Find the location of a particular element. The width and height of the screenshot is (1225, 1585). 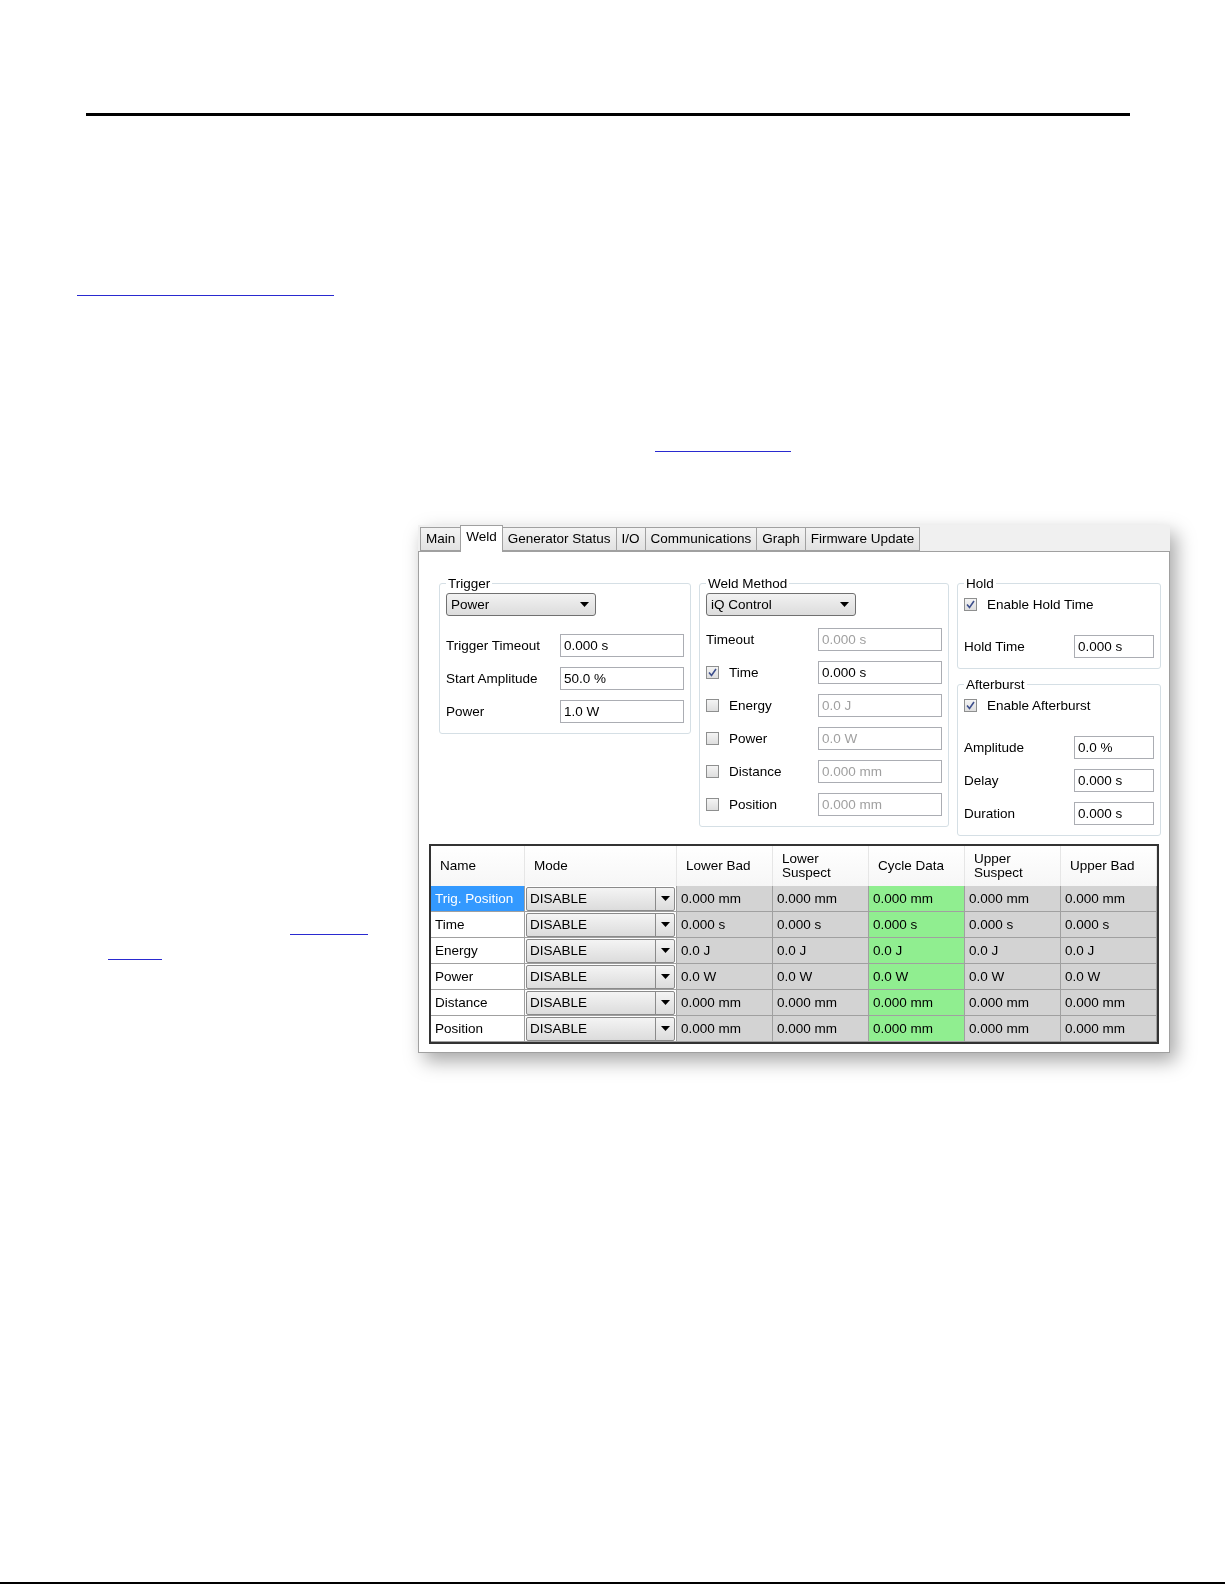

tab: I/O is located at coordinates (630, 539).